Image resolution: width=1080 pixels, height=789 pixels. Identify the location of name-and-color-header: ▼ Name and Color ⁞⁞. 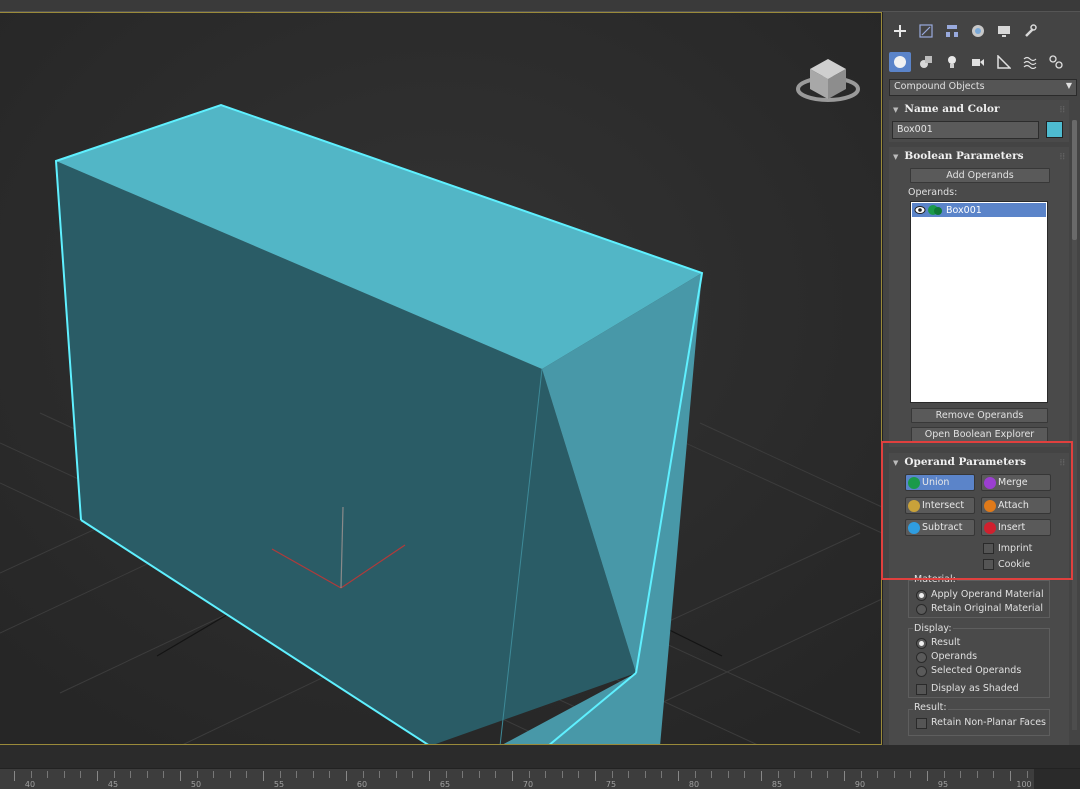
(979, 109).